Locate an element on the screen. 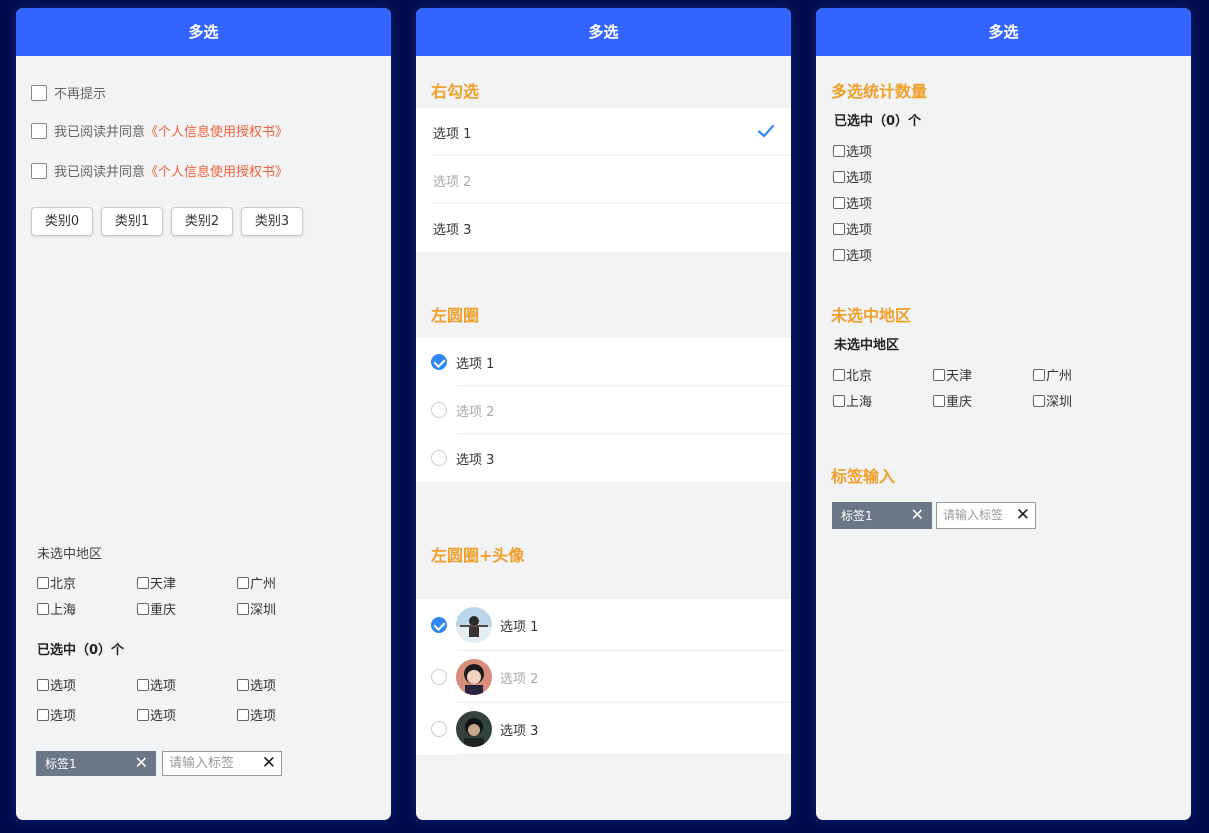 Image resolution: width=1209 pixels, height=833 pixels. avatar is located at coordinates (474, 677).